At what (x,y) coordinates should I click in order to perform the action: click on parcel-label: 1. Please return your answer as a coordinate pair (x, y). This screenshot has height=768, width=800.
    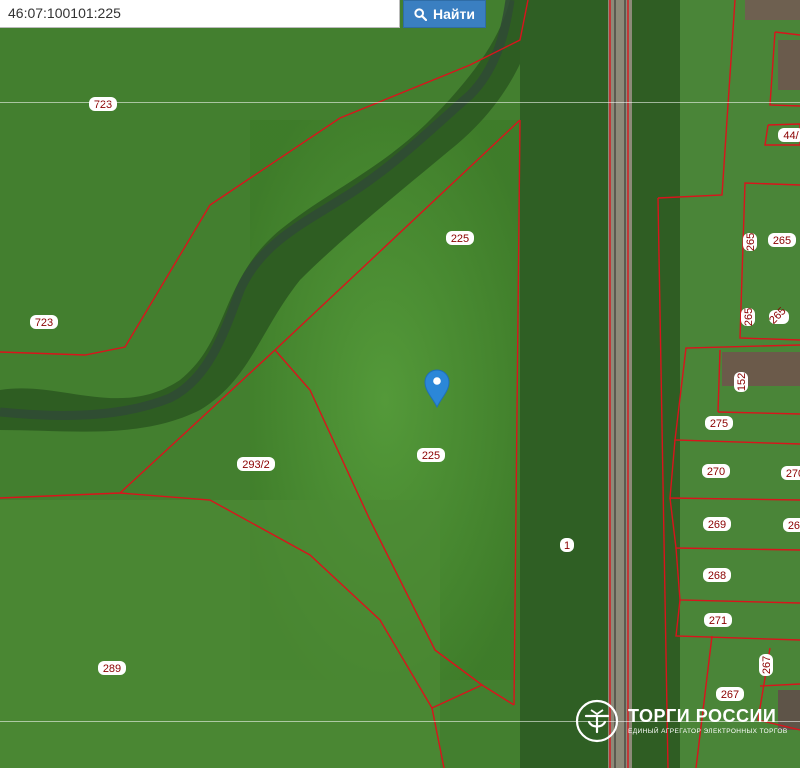
    Looking at the image, I should click on (567, 545).